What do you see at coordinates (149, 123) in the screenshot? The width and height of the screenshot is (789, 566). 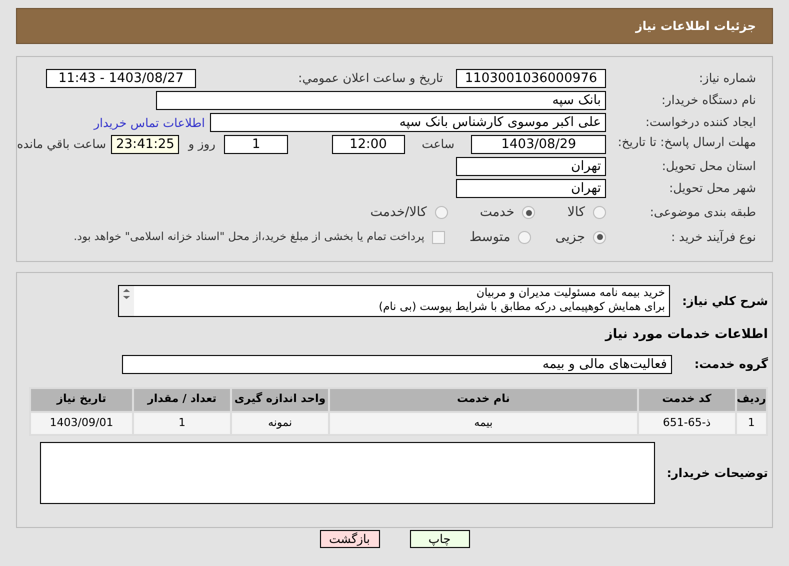 I see `buyer-contact-link: اطلاعات تماس خریدار` at bounding box center [149, 123].